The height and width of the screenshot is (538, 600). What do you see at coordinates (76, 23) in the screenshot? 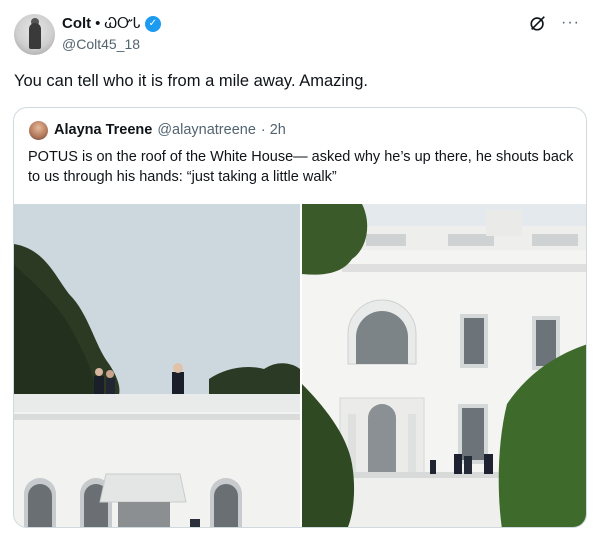
I see `post-author-name: Colt` at bounding box center [76, 23].